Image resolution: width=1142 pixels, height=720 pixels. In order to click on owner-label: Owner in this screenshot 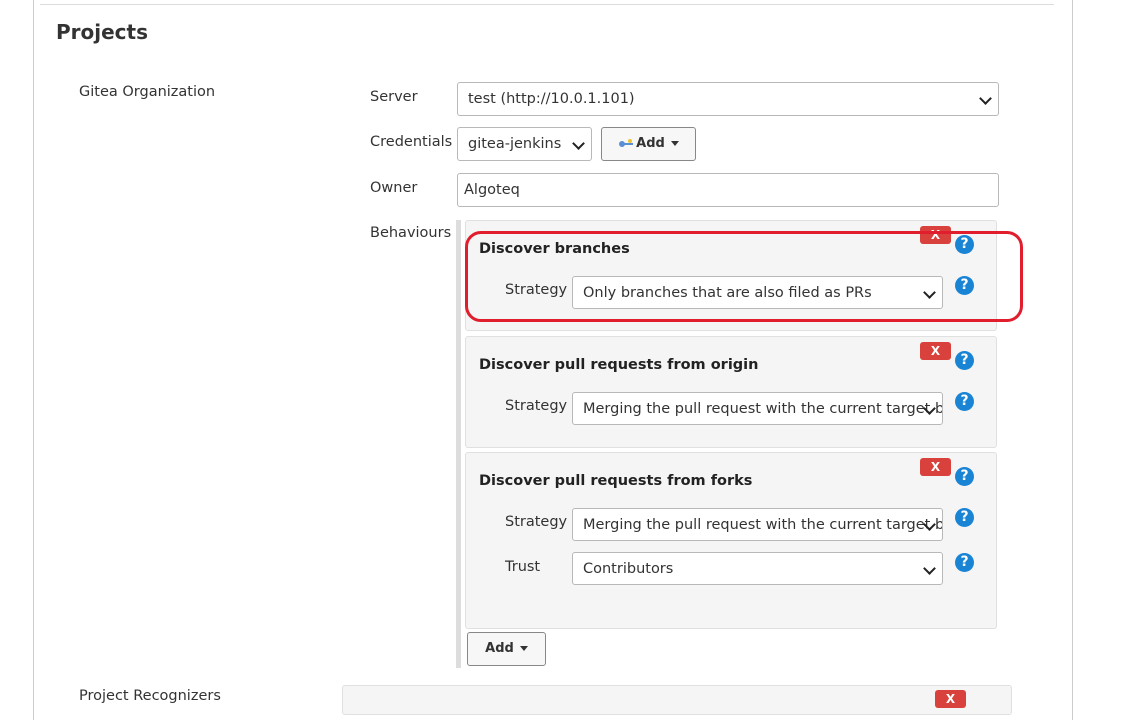, I will do `click(394, 188)`.